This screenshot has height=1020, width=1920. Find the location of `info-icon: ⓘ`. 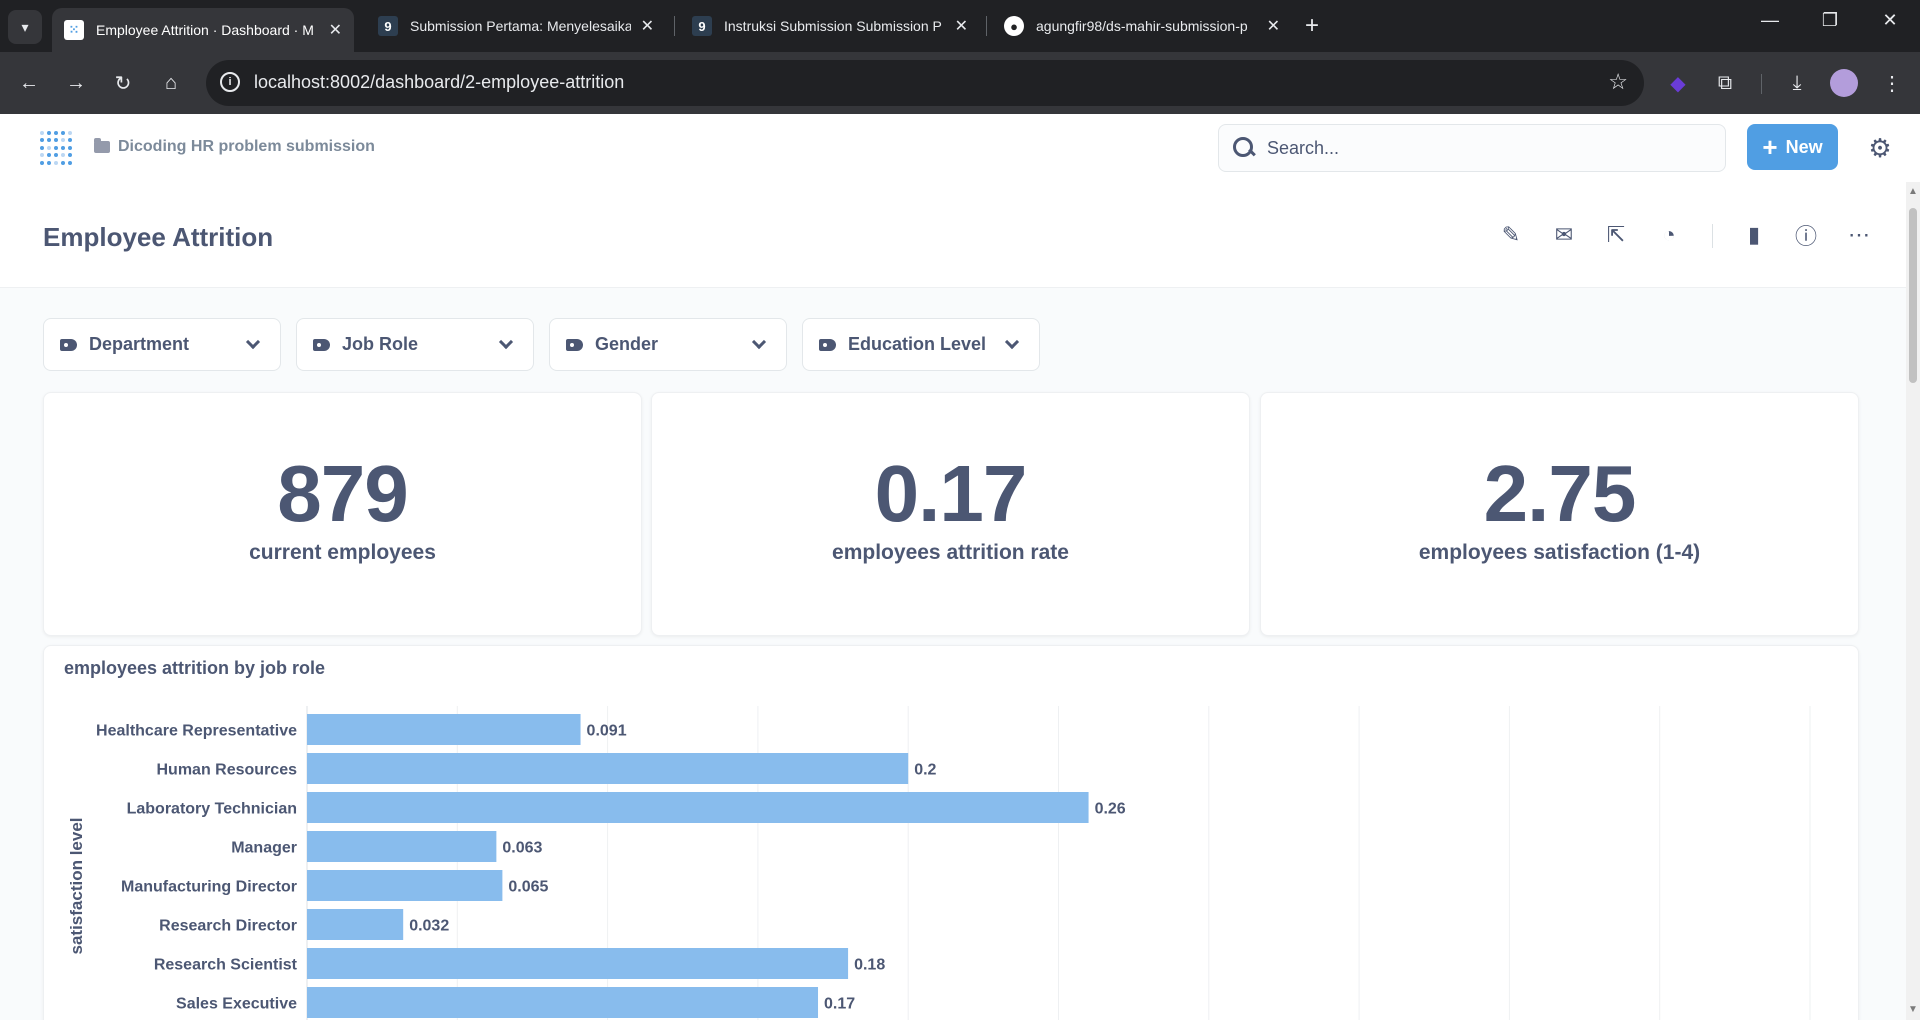

info-icon: ⓘ is located at coordinates (1806, 235).